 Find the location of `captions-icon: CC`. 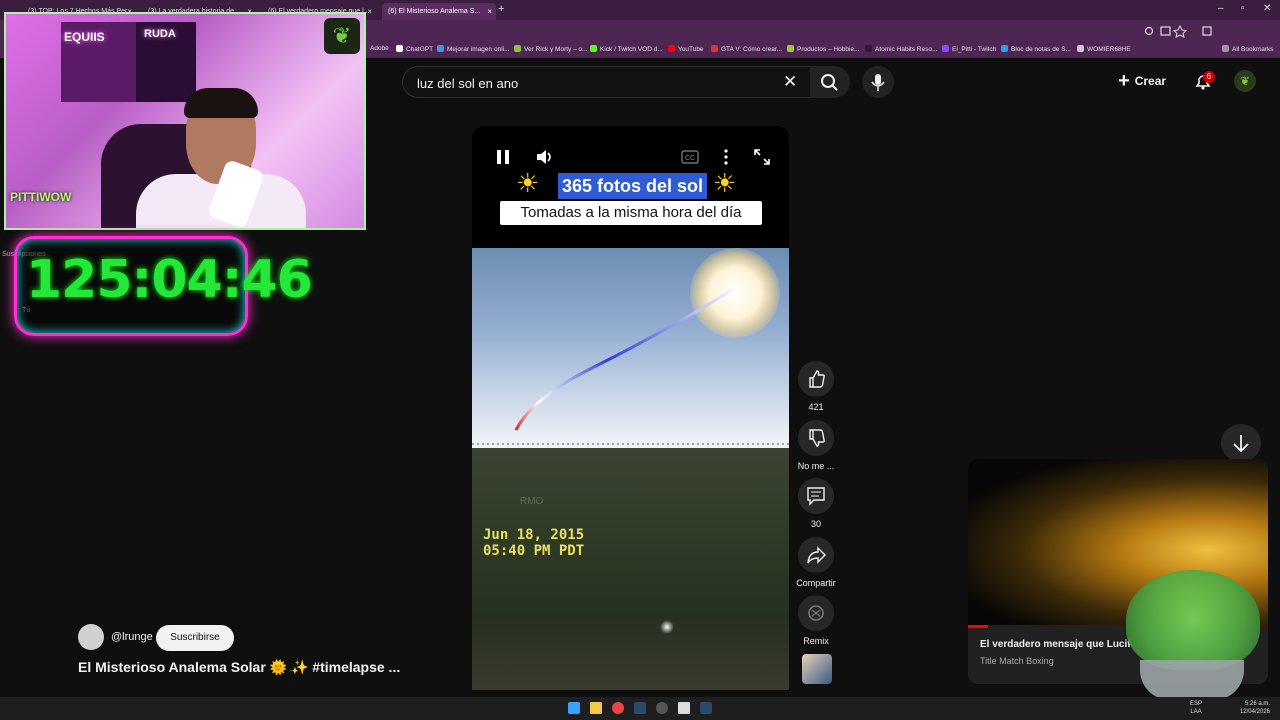

captions-icon: CC is located at coordinates (690, 157).